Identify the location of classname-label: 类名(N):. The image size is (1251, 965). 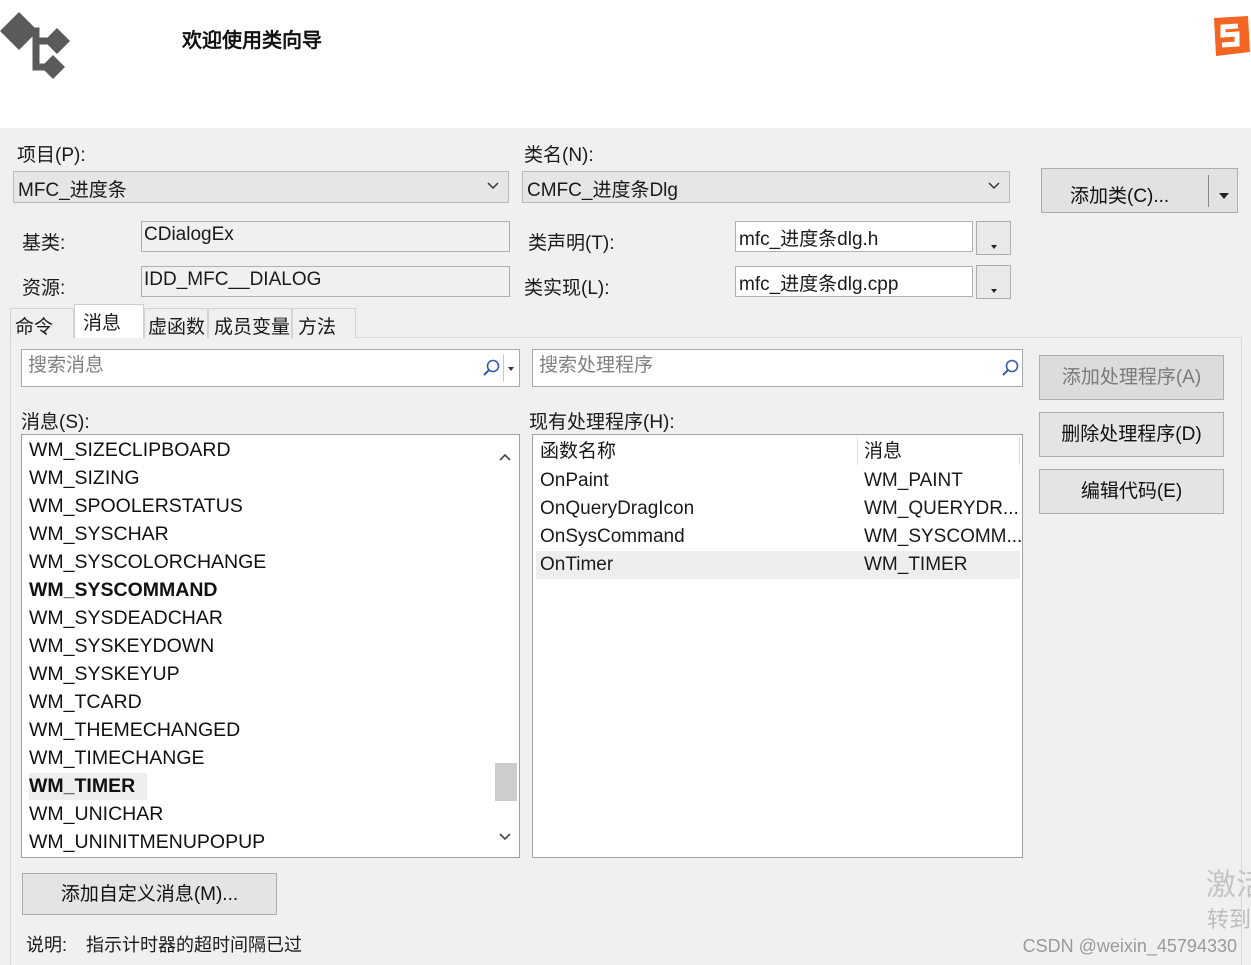
(559, 155).